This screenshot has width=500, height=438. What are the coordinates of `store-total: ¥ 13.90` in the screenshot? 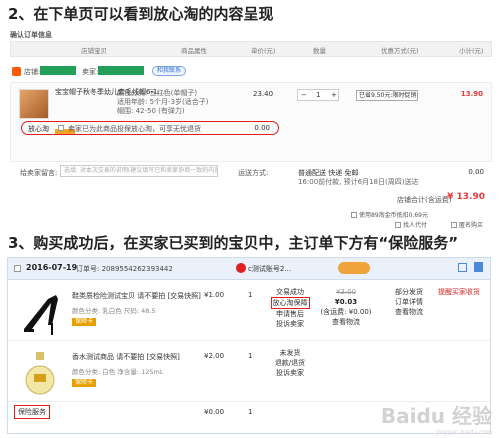 It's located at (466, 197).